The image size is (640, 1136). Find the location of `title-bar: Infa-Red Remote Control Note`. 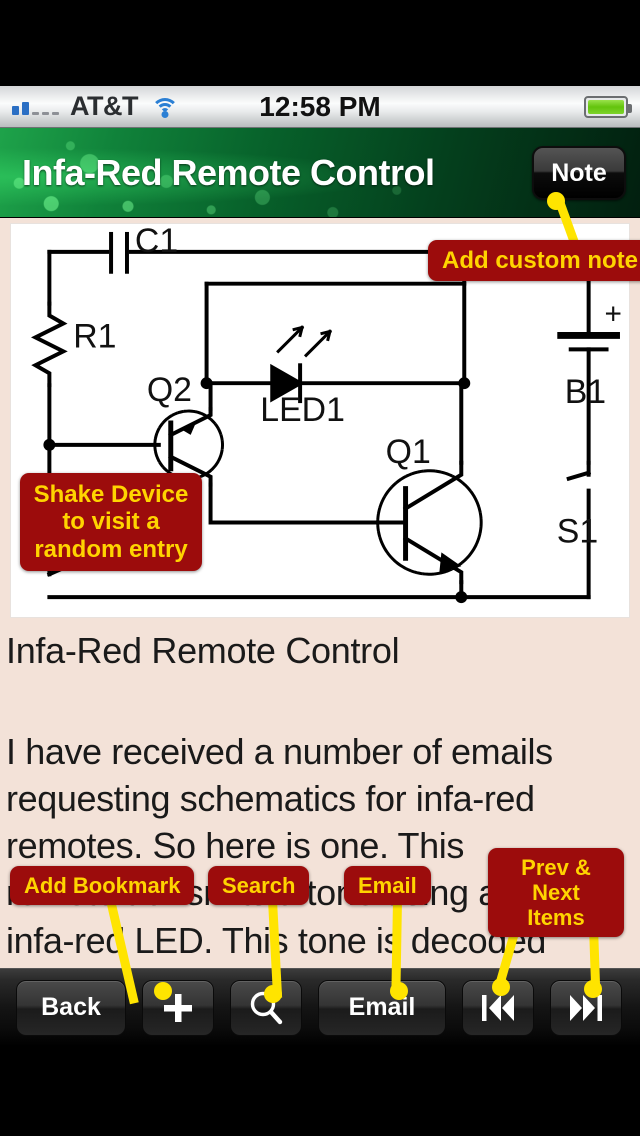

title-bar: Infa-Red Remote Control Note is located at coordinates (320, 173).